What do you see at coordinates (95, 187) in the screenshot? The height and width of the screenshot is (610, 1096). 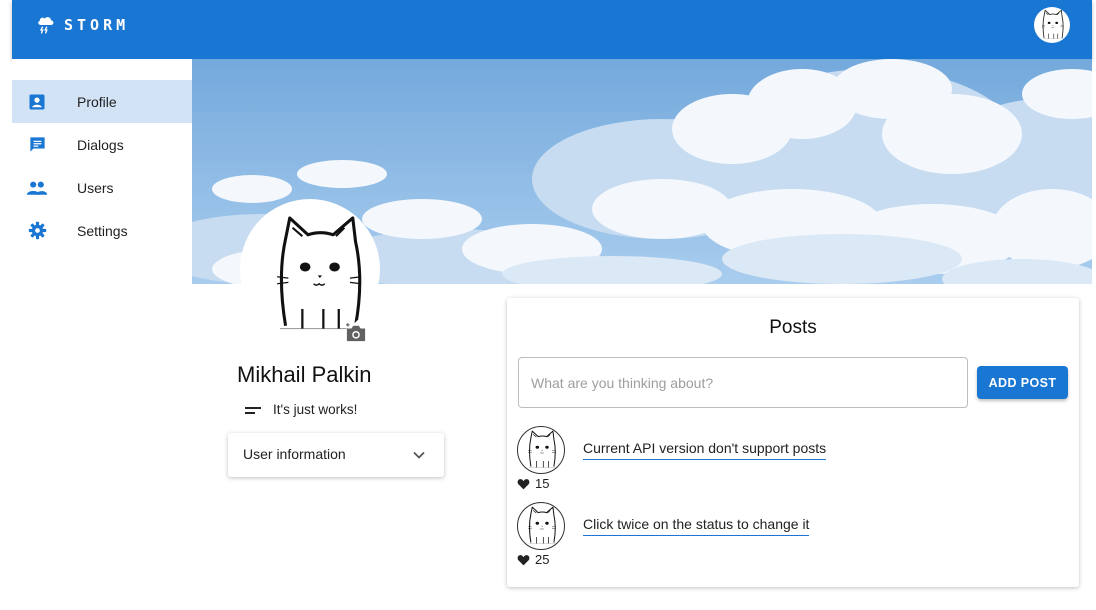 I see `sidebar-item-label: Users` at bounding box center [95, 187].